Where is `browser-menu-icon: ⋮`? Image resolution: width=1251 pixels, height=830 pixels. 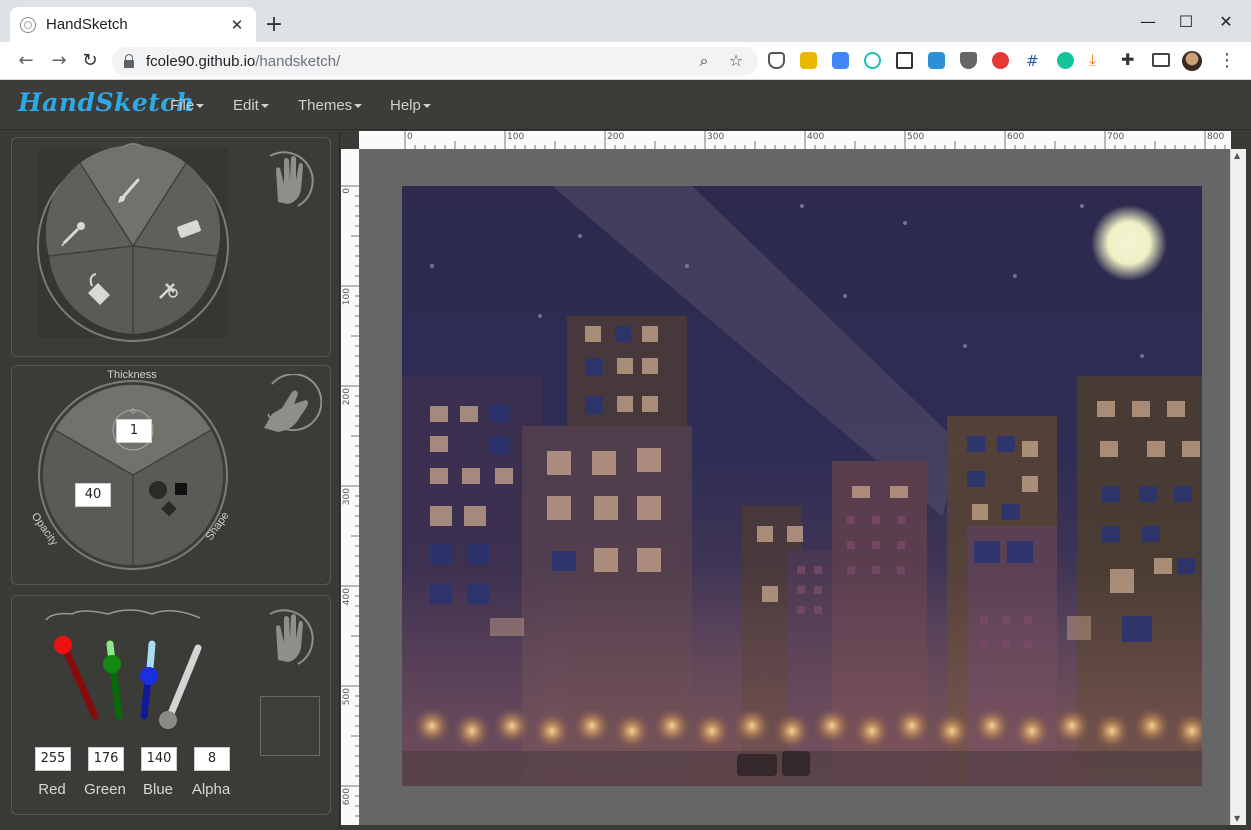
browser-menu-icon: ⋮ is located at coordinates (1227, 60).